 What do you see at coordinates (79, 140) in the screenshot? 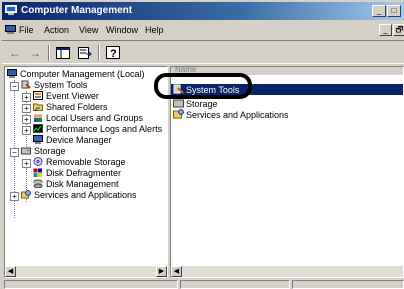
I see `tree-item-label: Device Manager` at bounding box center [79, 140].